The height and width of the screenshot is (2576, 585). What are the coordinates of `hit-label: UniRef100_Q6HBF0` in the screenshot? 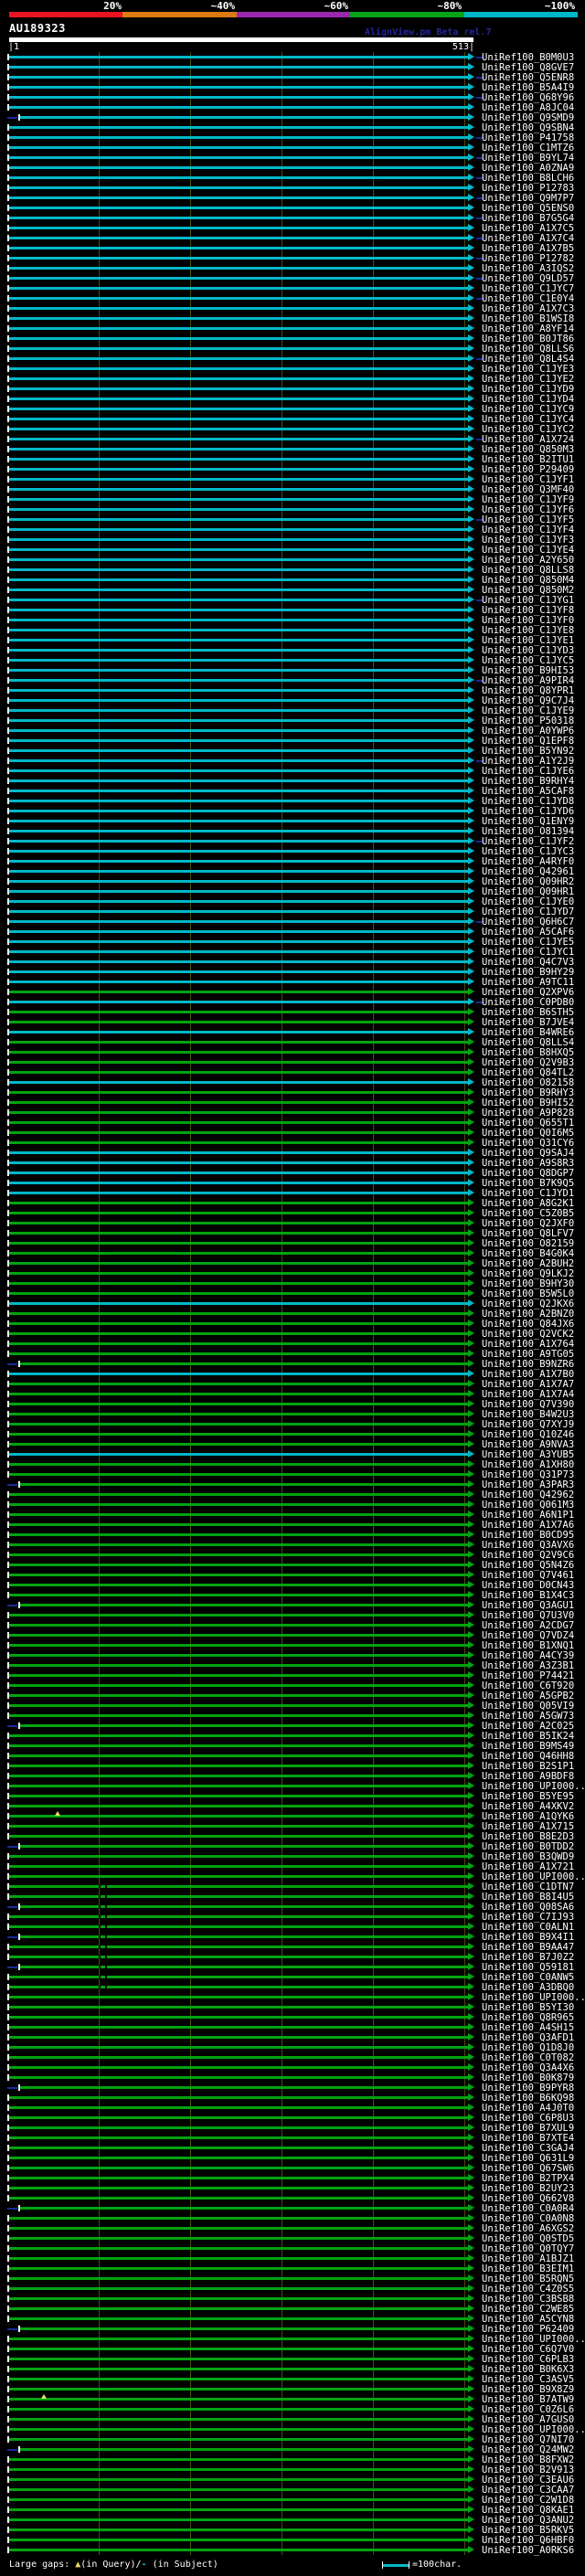 It's located at (529, 2540).